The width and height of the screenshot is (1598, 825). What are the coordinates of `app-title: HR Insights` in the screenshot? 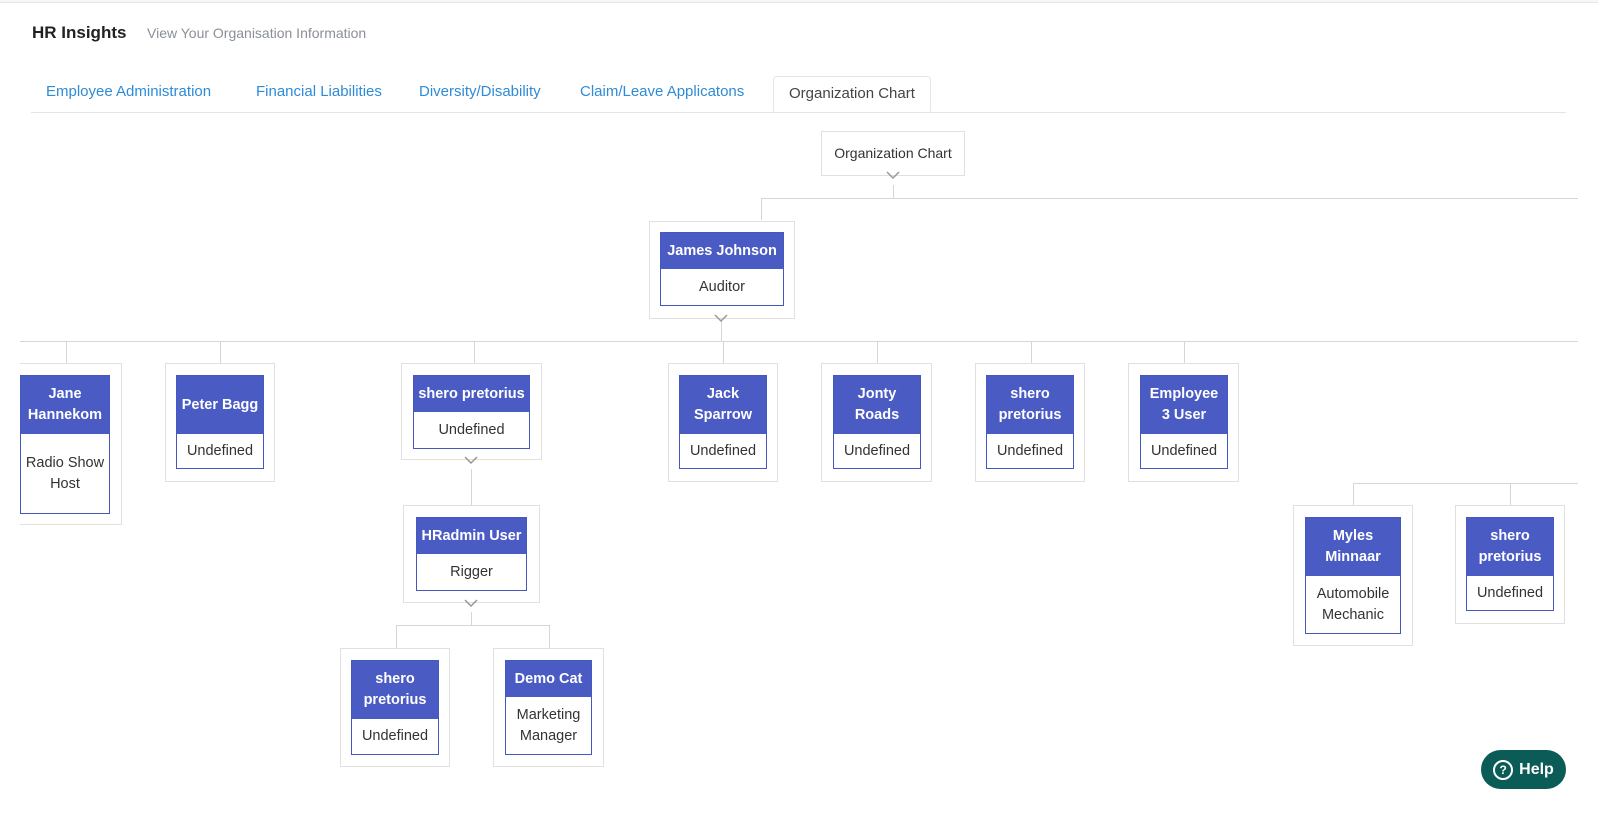 It's located at (79, 32).